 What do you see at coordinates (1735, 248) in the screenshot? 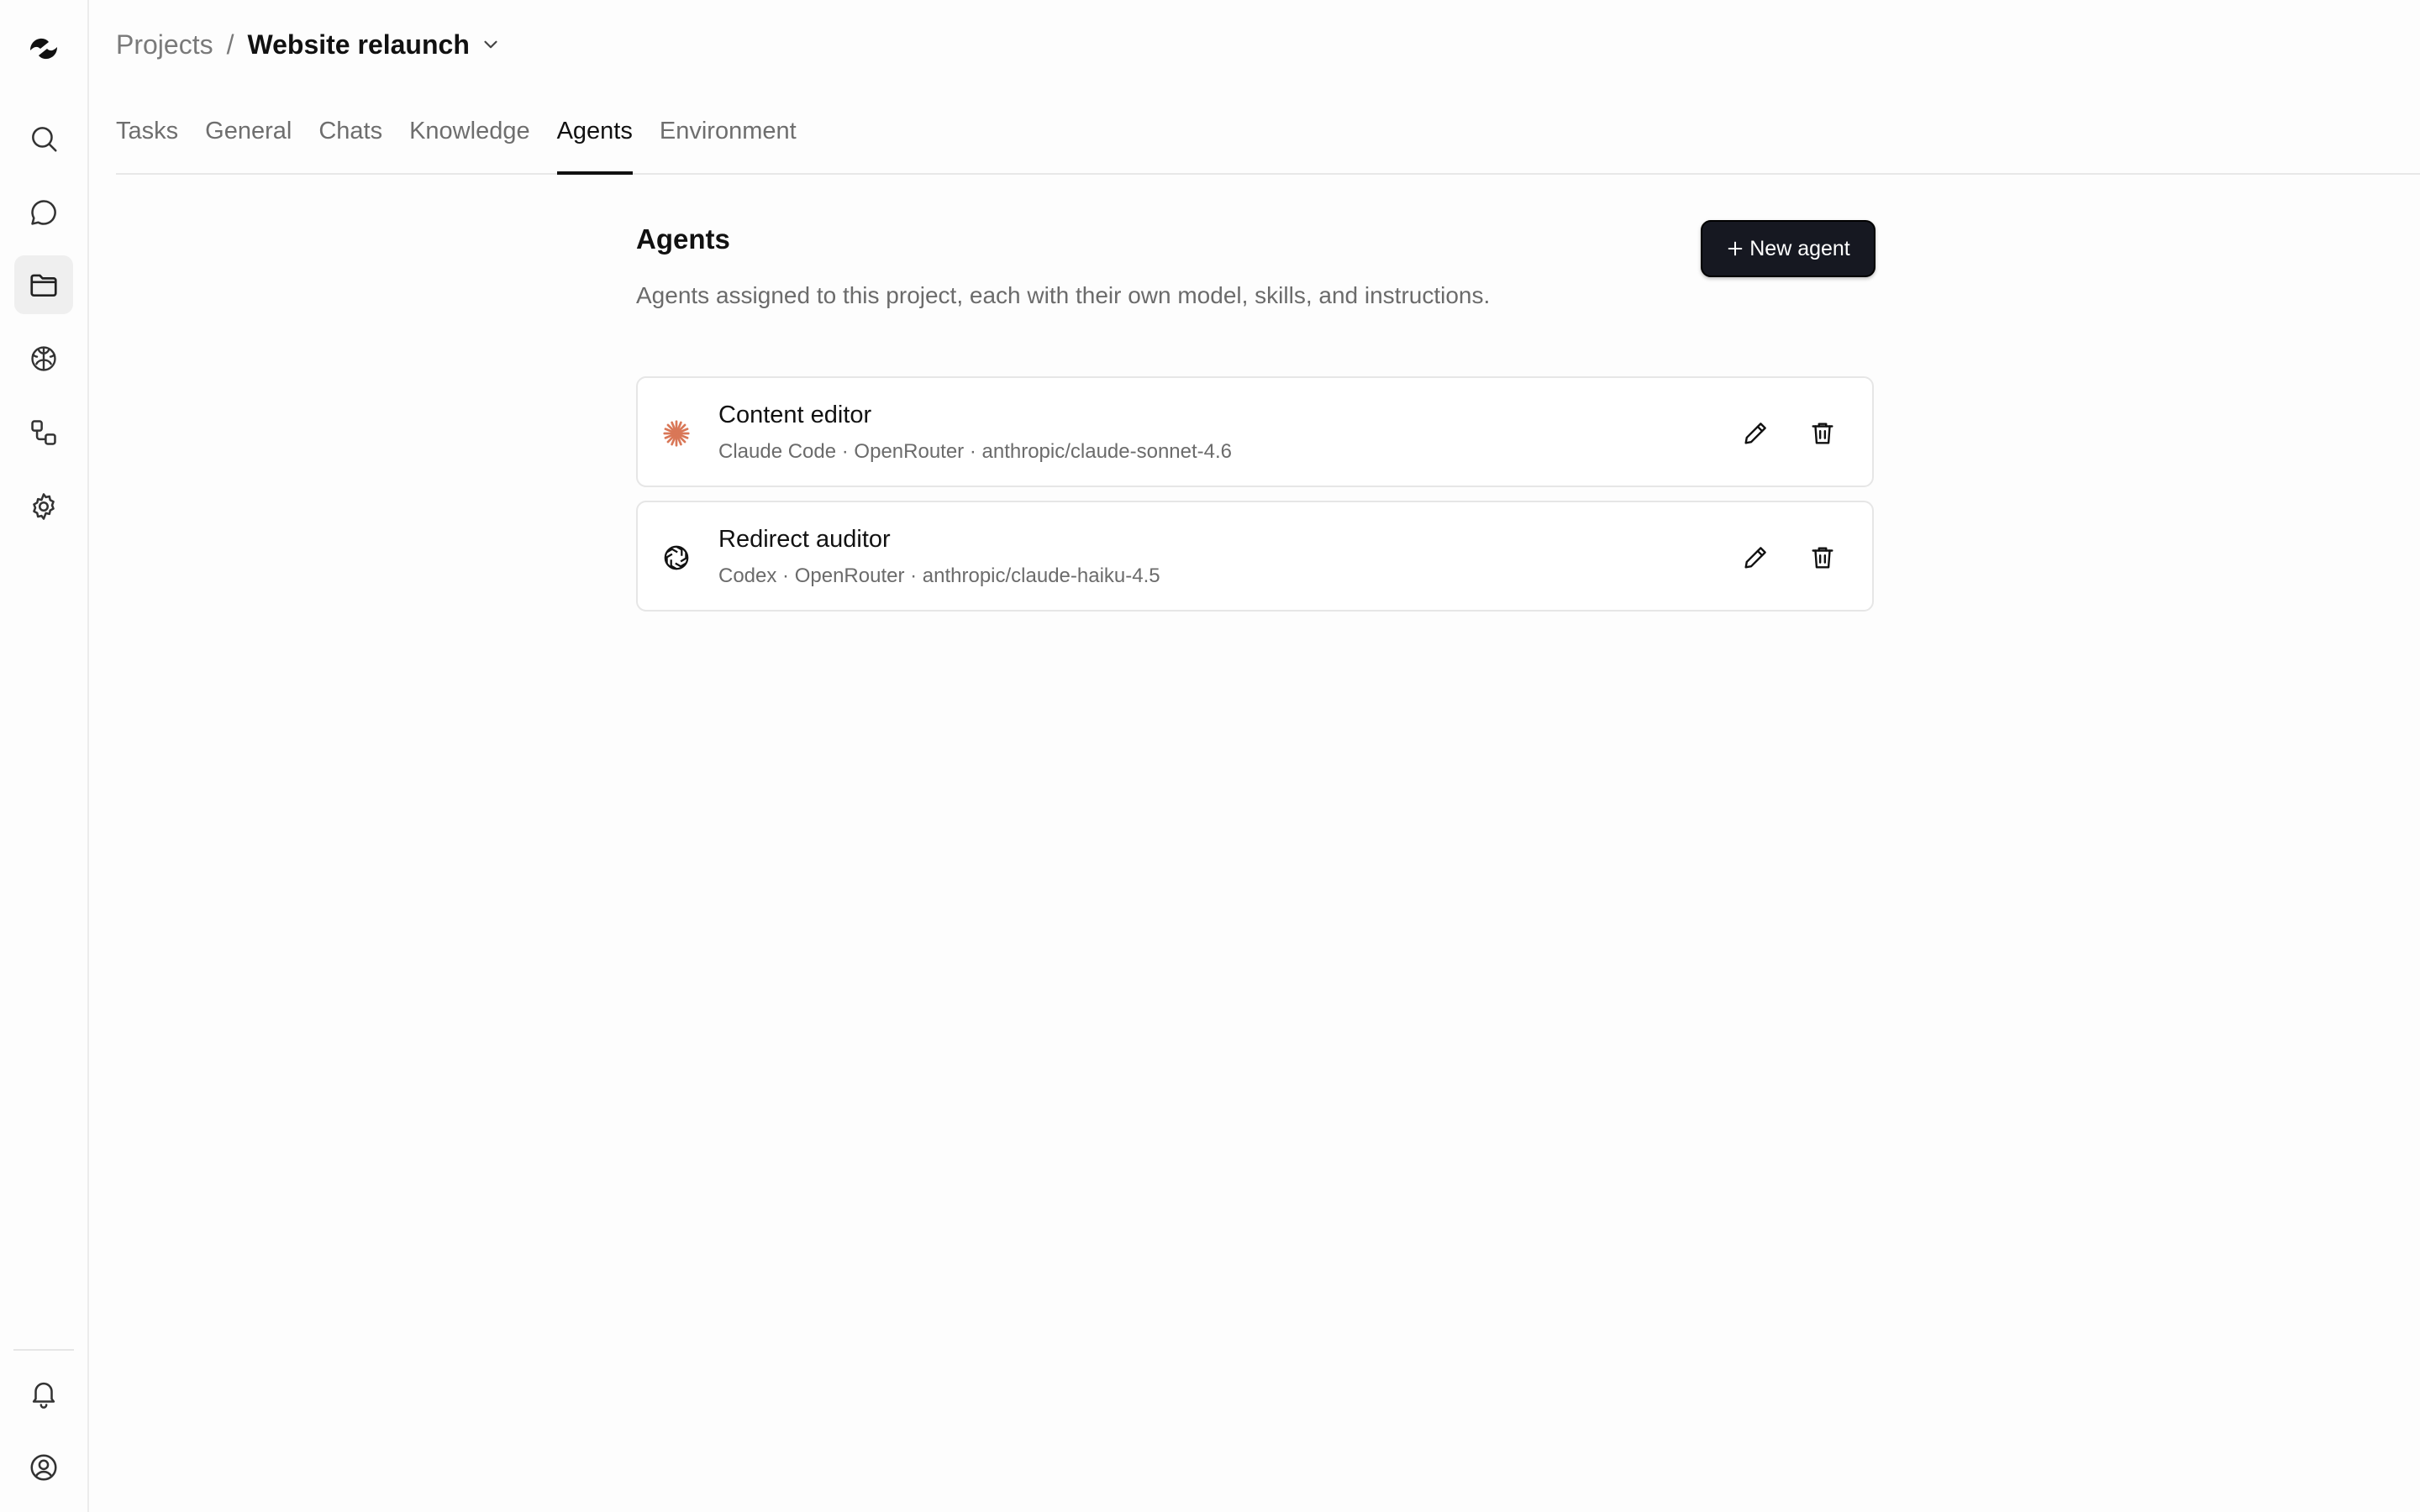
I see `plus-icon` at bounding box center [1735, 248].